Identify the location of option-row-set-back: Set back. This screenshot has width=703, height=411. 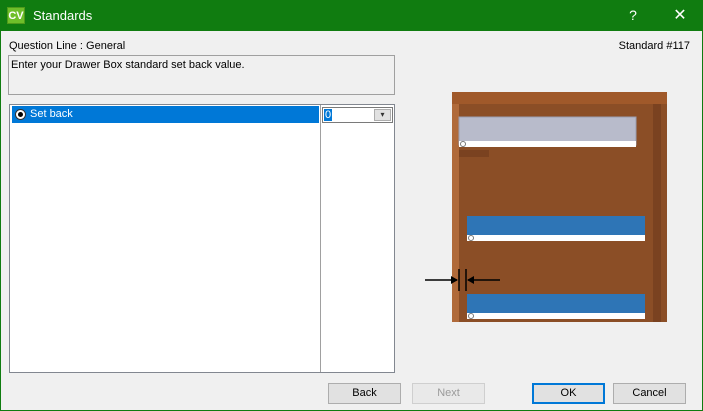
(165, 114).